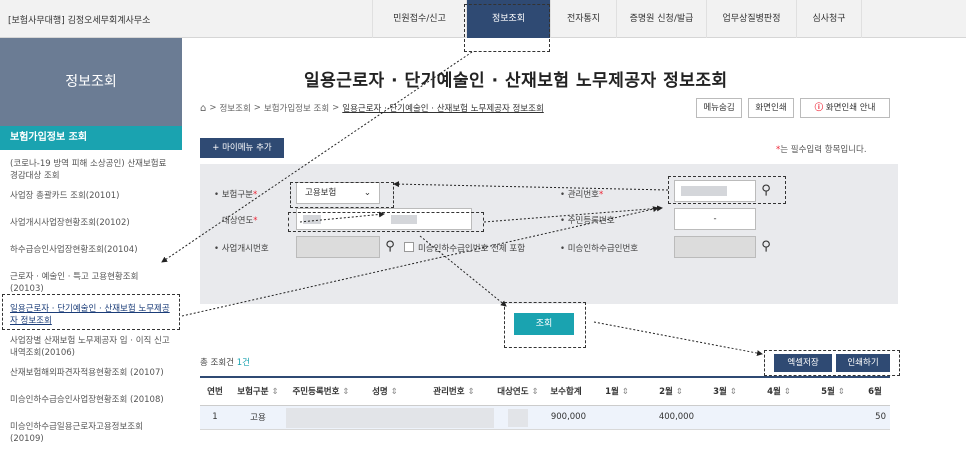  Describe the element at coordinates (91, 433) in the screenshot. I see `sidebar-item-unapproved-daily: 미승인하수급일용근로자고용정보조회 (20109)` at that location.